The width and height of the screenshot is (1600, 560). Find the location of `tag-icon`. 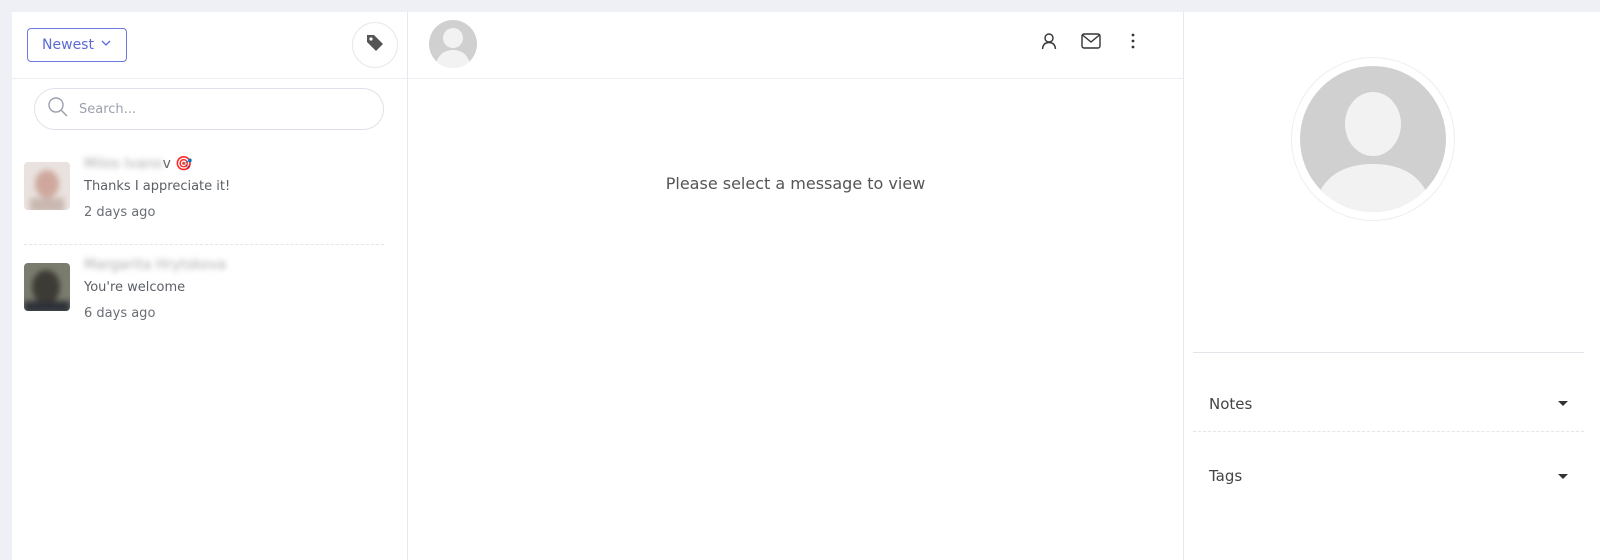

tag-icon is located at coordinates (375, 45).